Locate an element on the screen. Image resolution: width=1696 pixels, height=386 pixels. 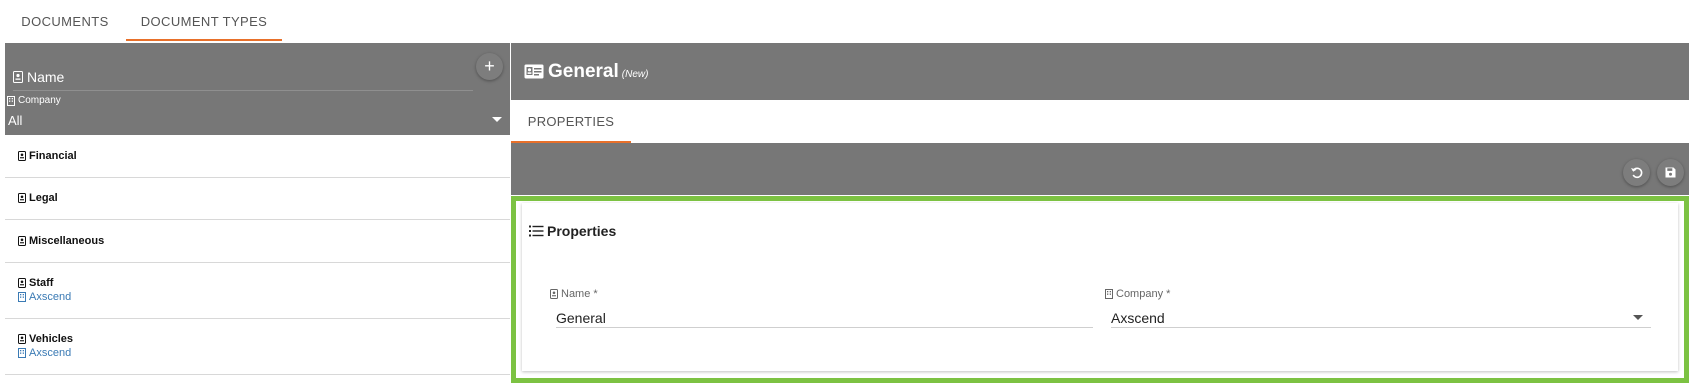
save-icon is located at coordinates (1670, 172).